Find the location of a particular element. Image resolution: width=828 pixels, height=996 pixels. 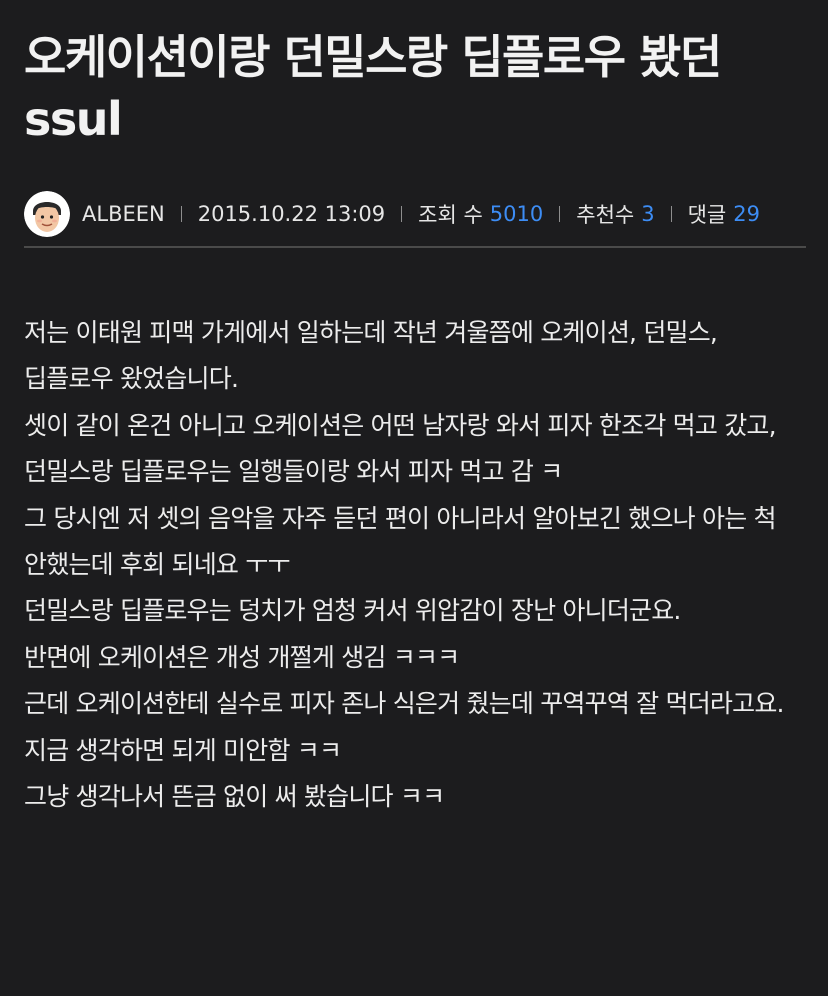

comment-count-label: 댓글 is located at coordinates (707, 215).